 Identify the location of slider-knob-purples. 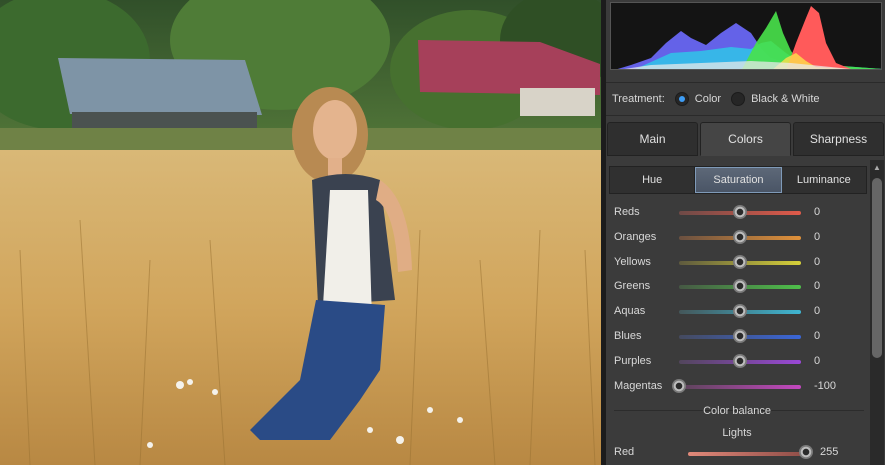
(740, 360).